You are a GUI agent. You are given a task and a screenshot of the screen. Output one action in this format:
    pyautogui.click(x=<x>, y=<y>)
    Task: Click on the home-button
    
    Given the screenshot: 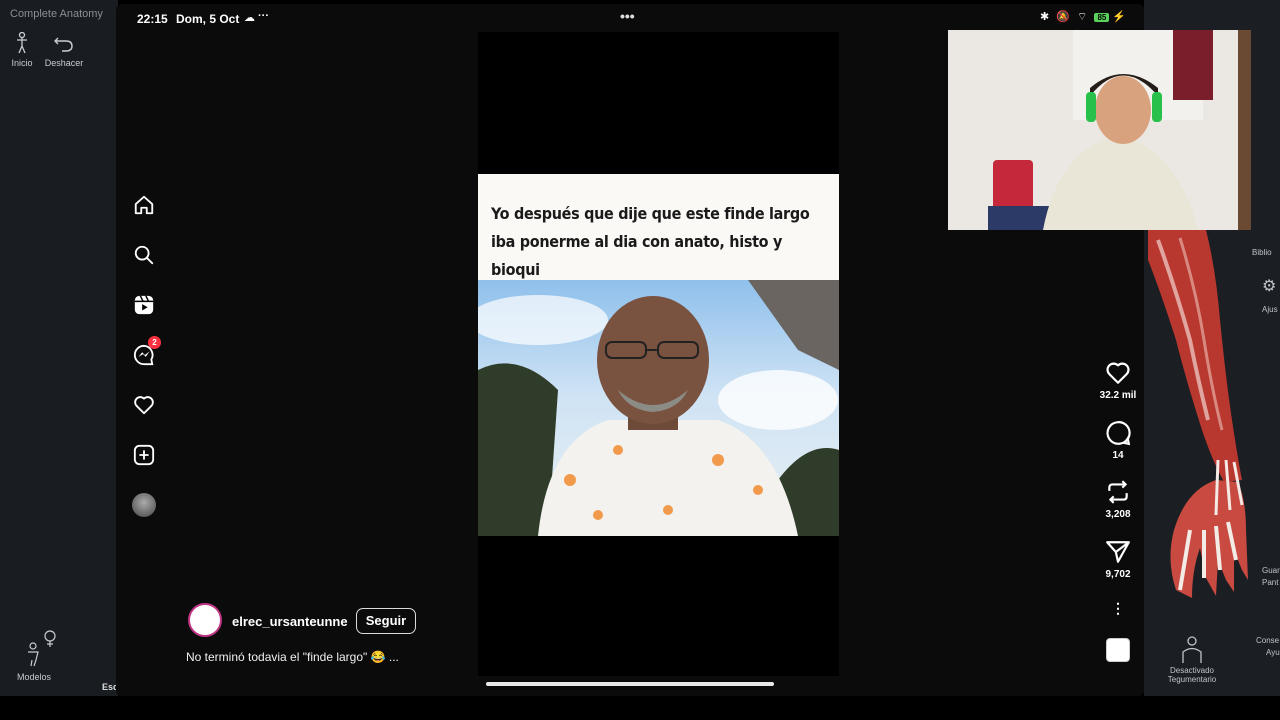 What is the action you would take?
    pyautogui.click(x=144, y=205)
    